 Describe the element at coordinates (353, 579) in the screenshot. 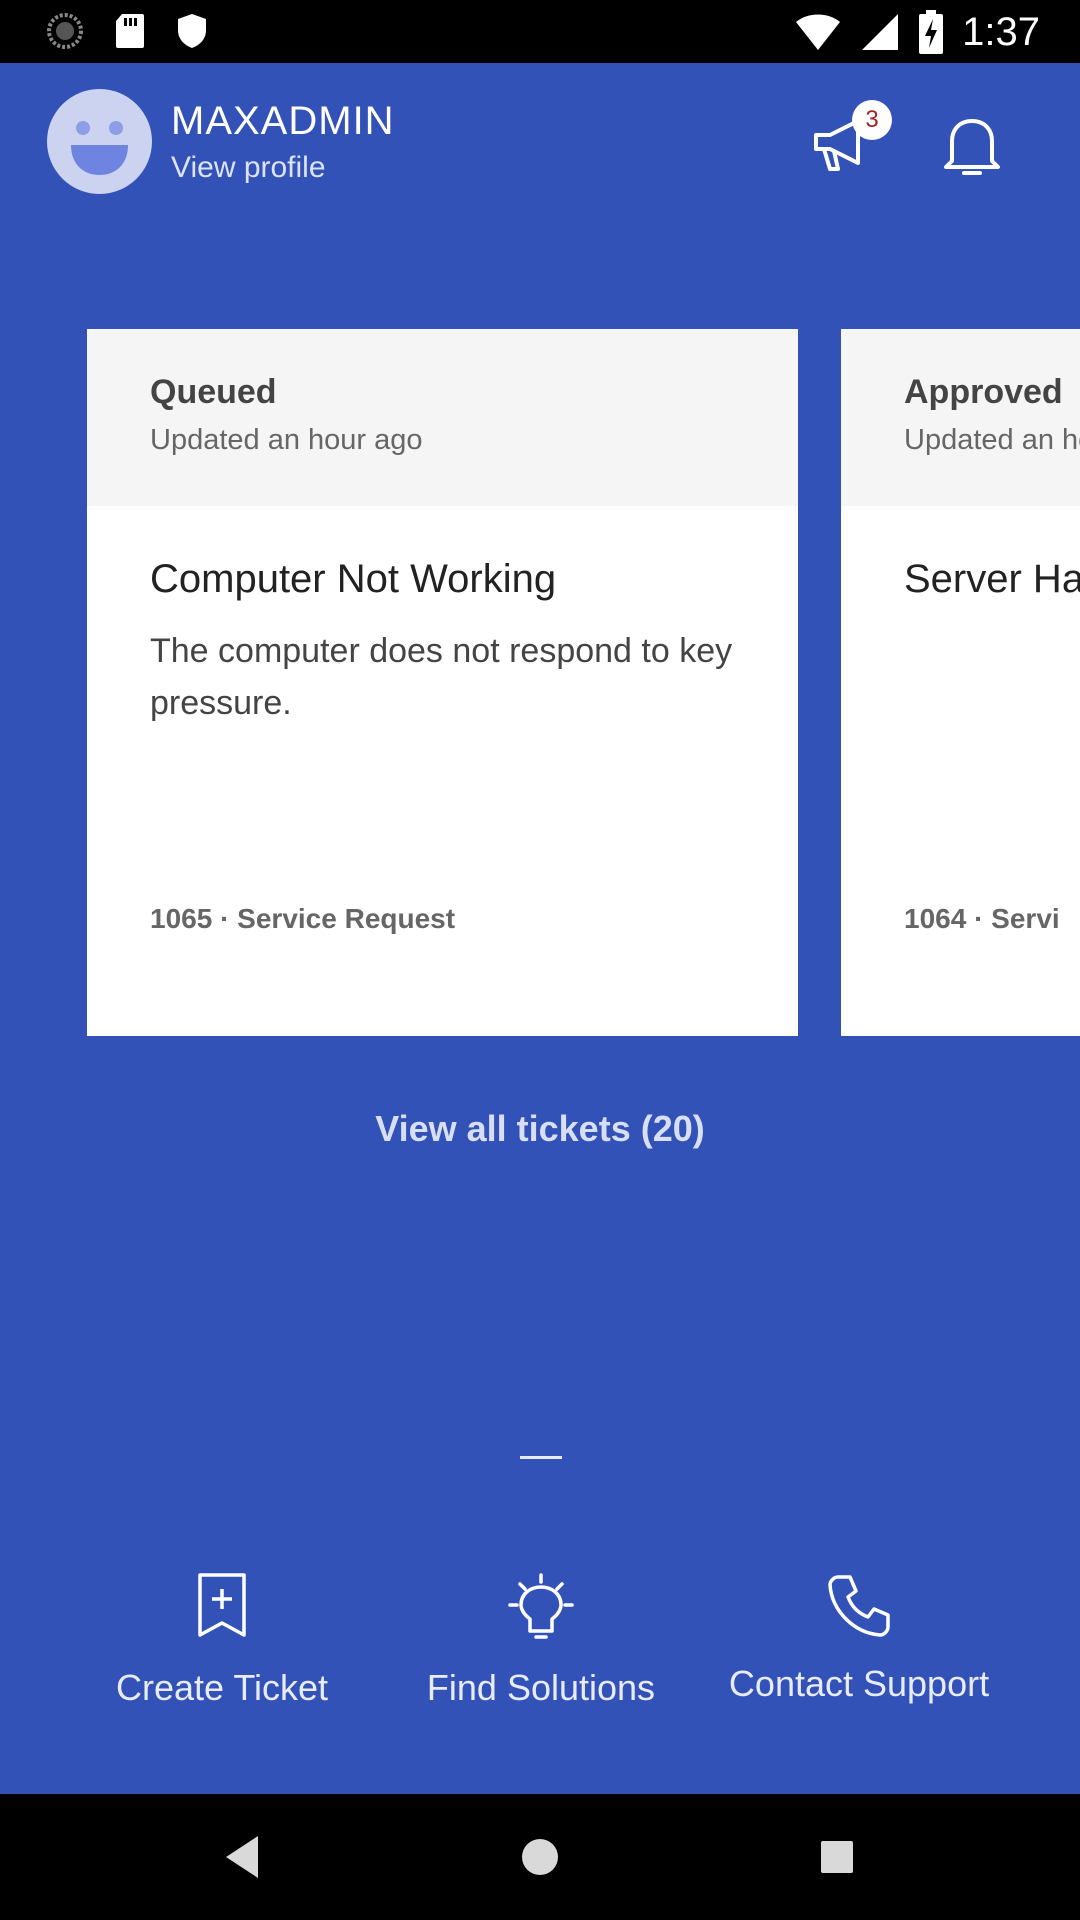

I see `ticket-title: Computer Not Working` at that location.